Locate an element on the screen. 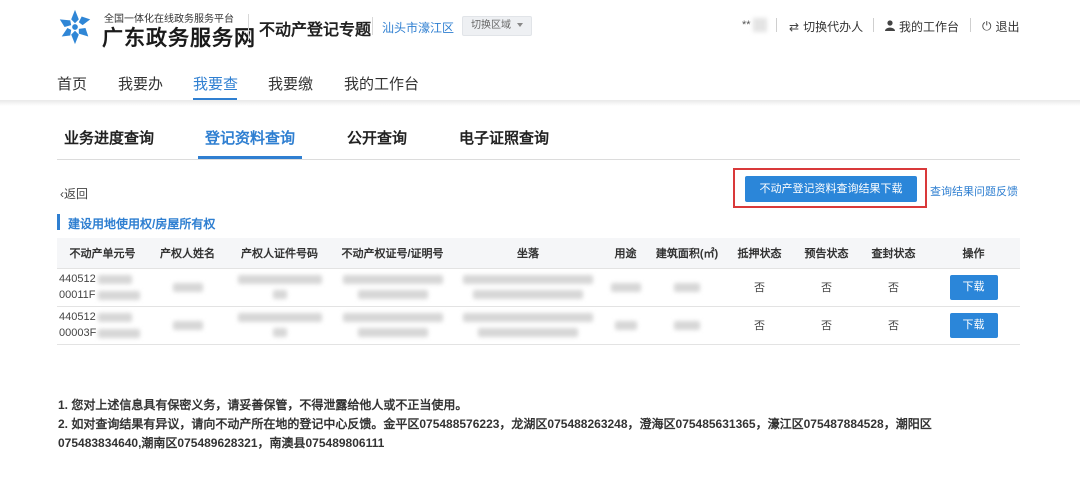 Image resolution: width=1080 pixels, height=485 pixels. unit-prefix: 00003F is located at coordinates (78, 333).